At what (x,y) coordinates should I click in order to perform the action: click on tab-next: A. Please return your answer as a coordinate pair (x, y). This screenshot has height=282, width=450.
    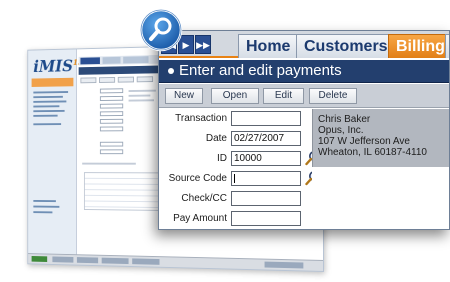
    Looking at the image, I should click on (447, 46).